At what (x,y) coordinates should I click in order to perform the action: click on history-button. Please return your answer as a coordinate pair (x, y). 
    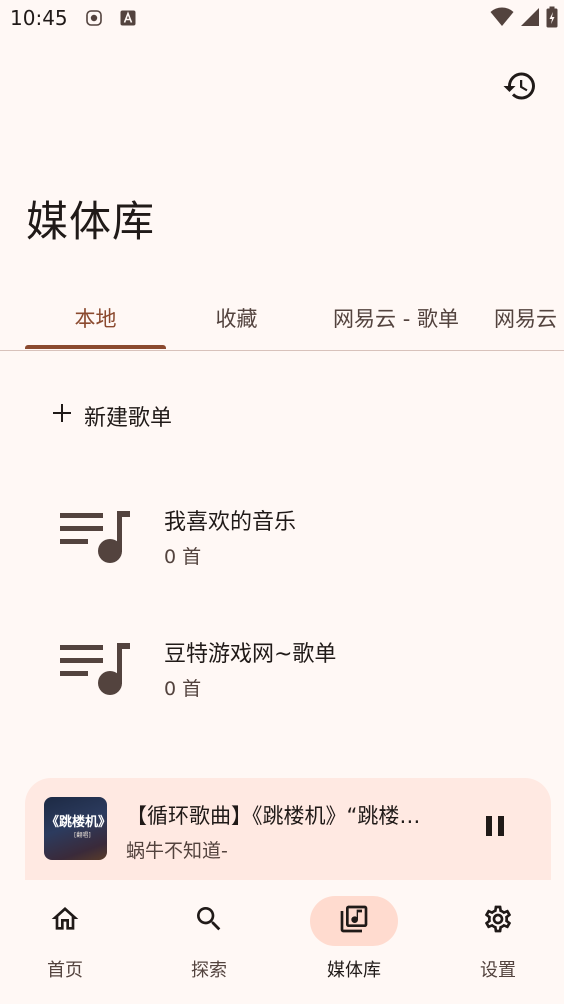
    Looking at the image, I should click on (520, 88).